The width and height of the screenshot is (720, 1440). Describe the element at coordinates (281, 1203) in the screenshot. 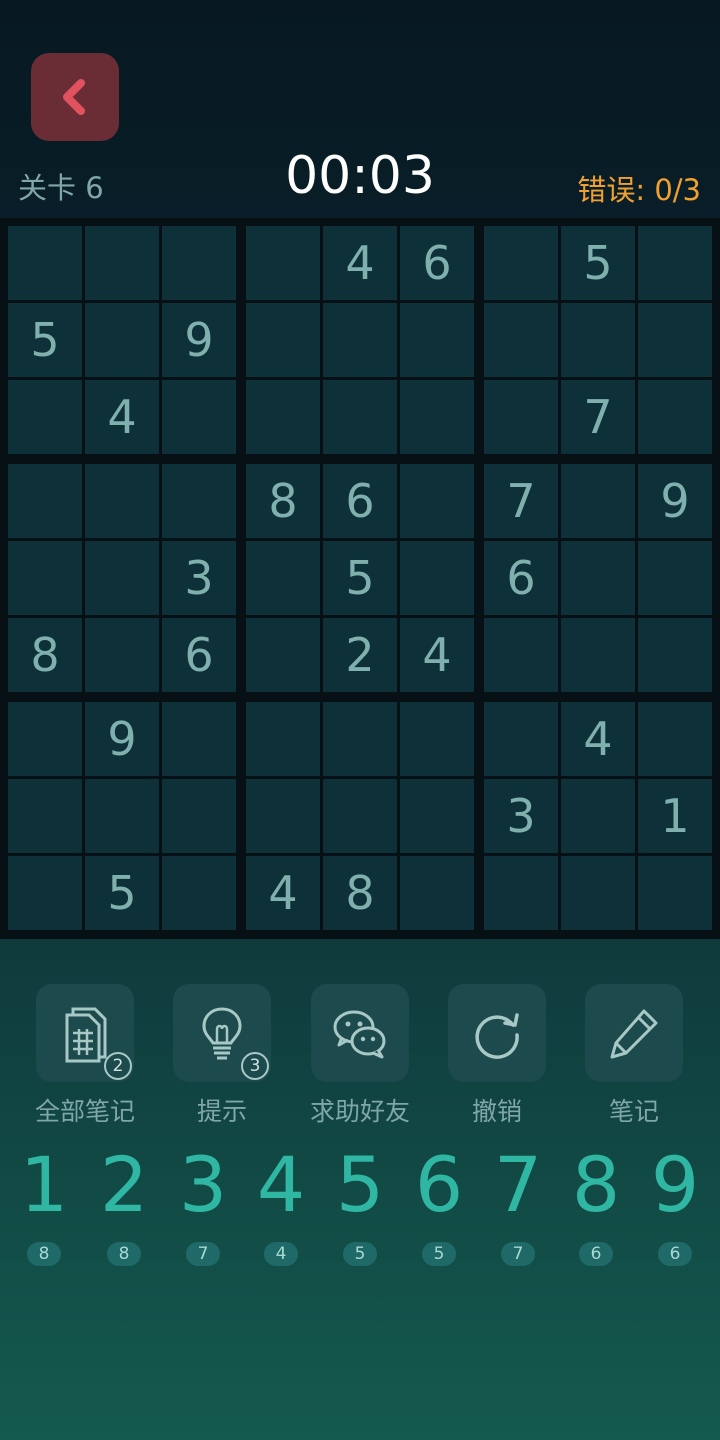

I see `number-key-4: 44` at that location.